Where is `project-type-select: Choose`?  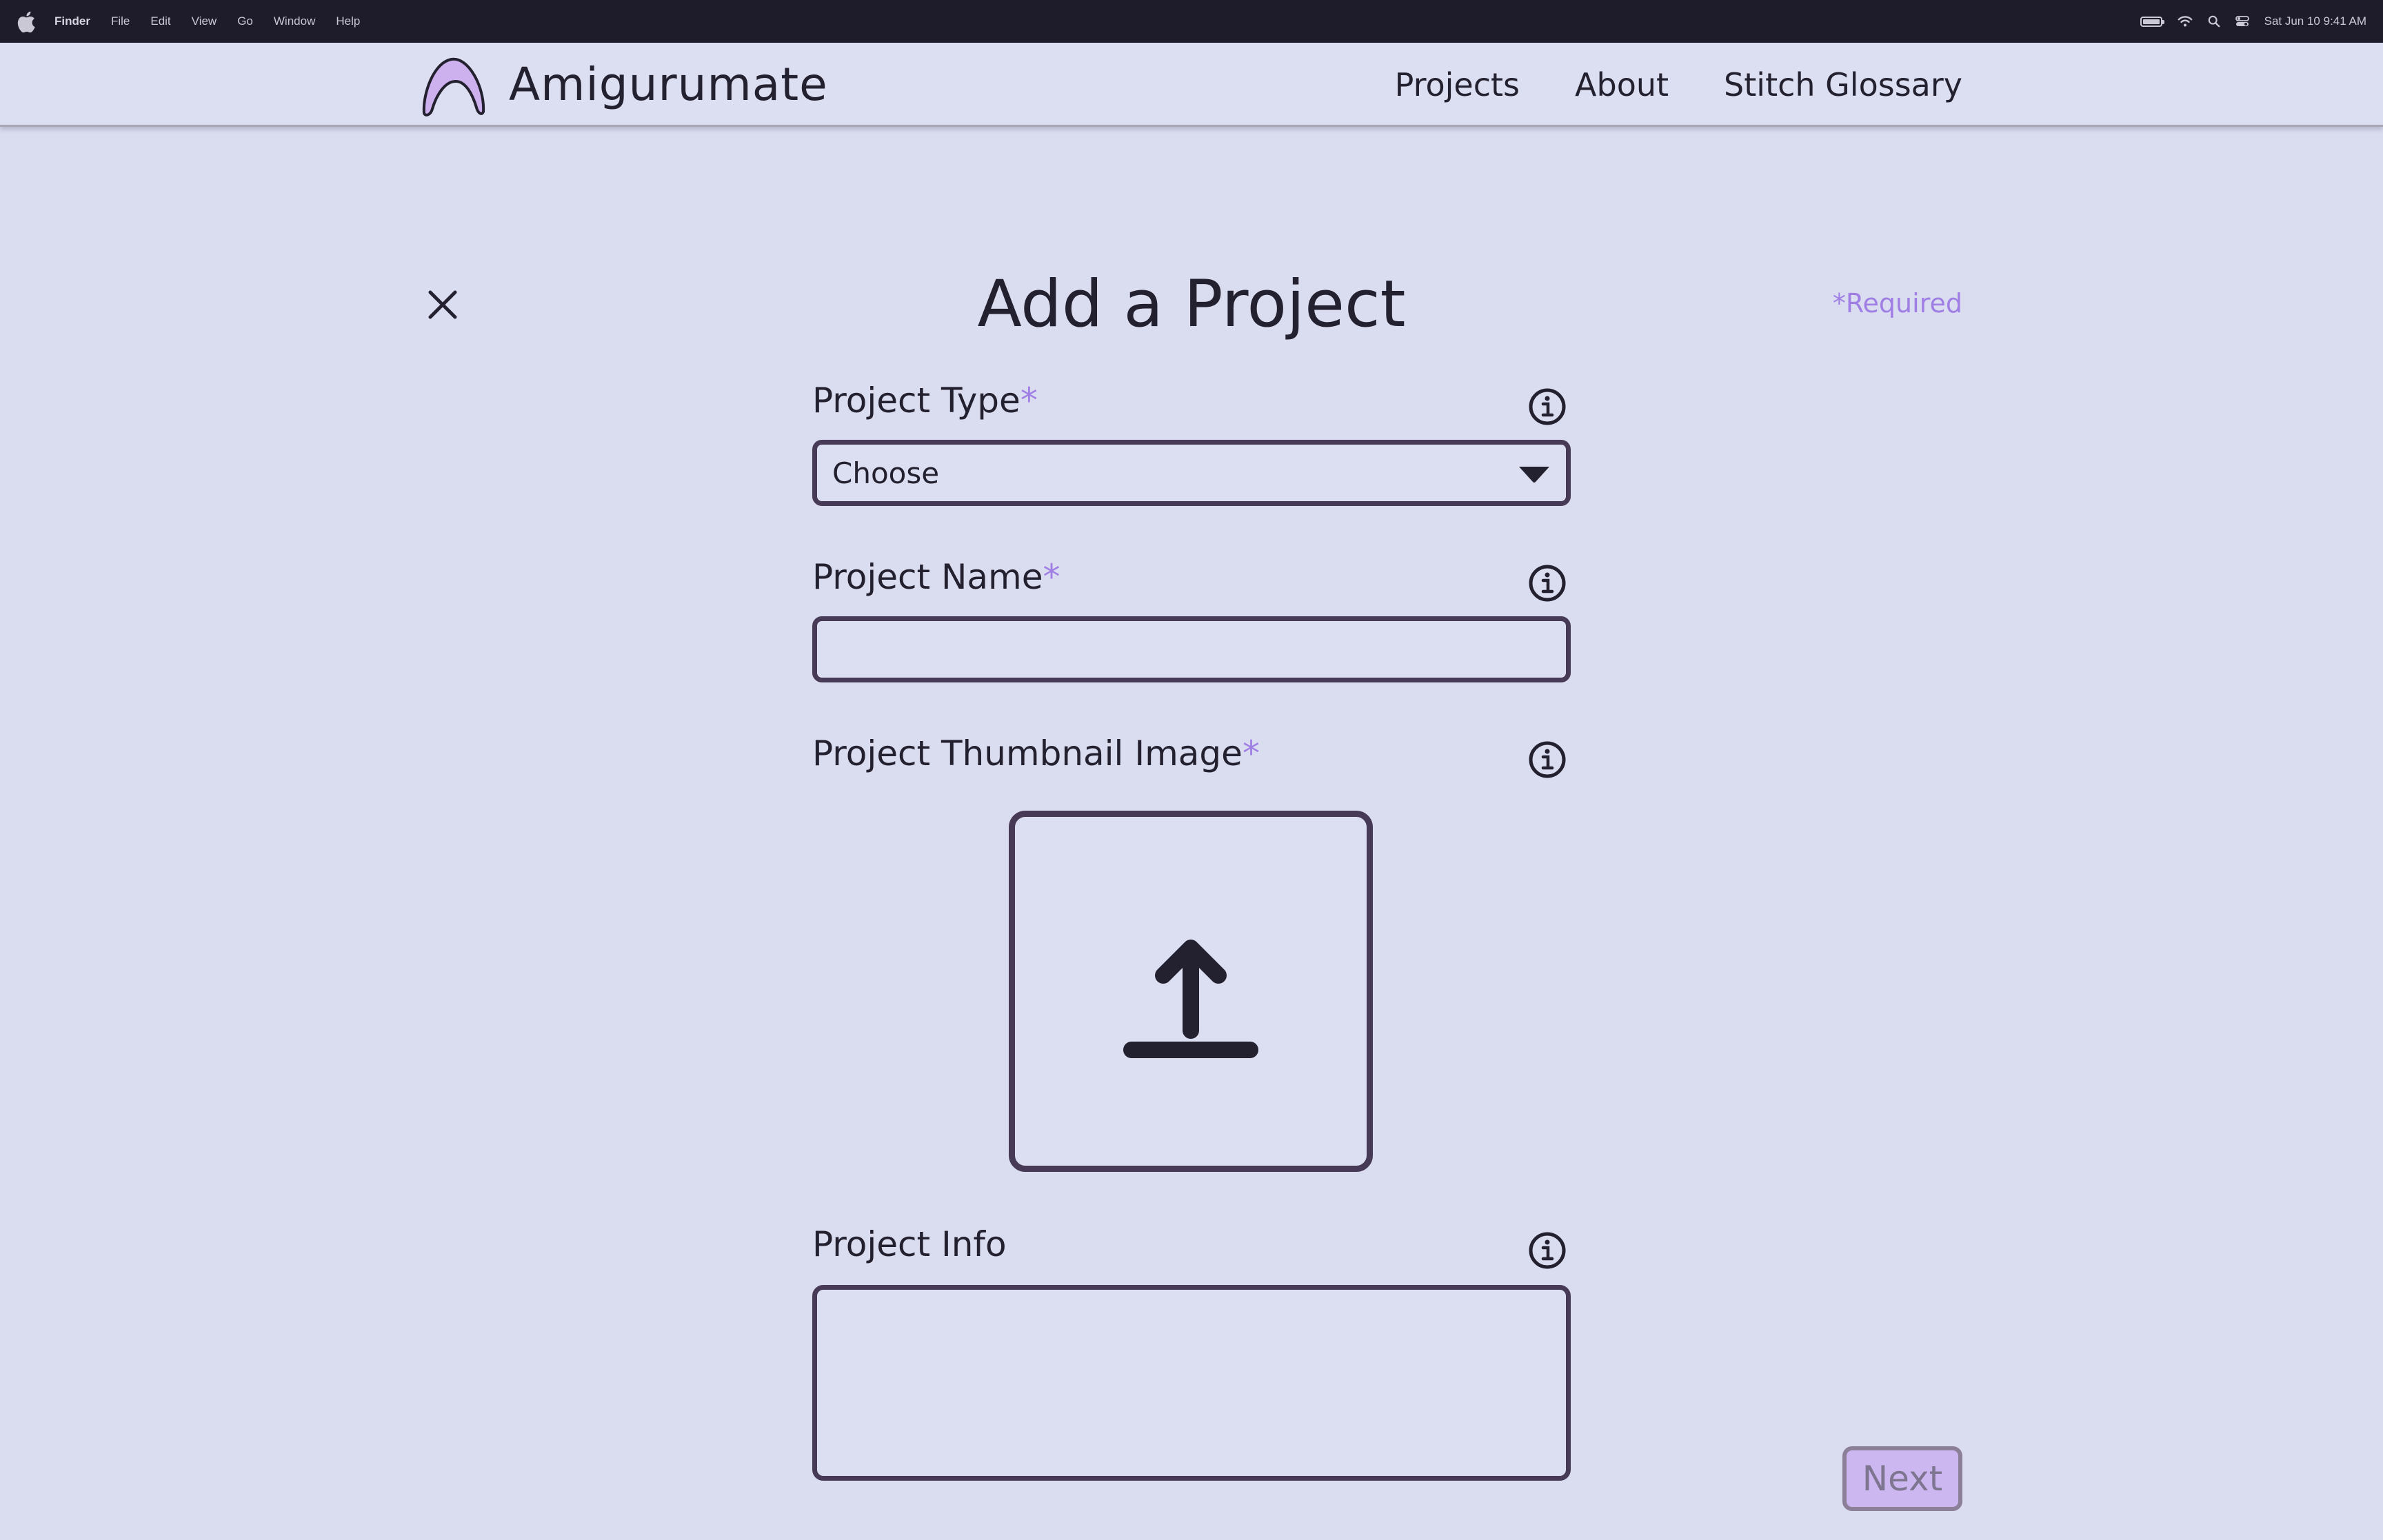
project-type-select: Choose is located at coordinates (1191, 473).